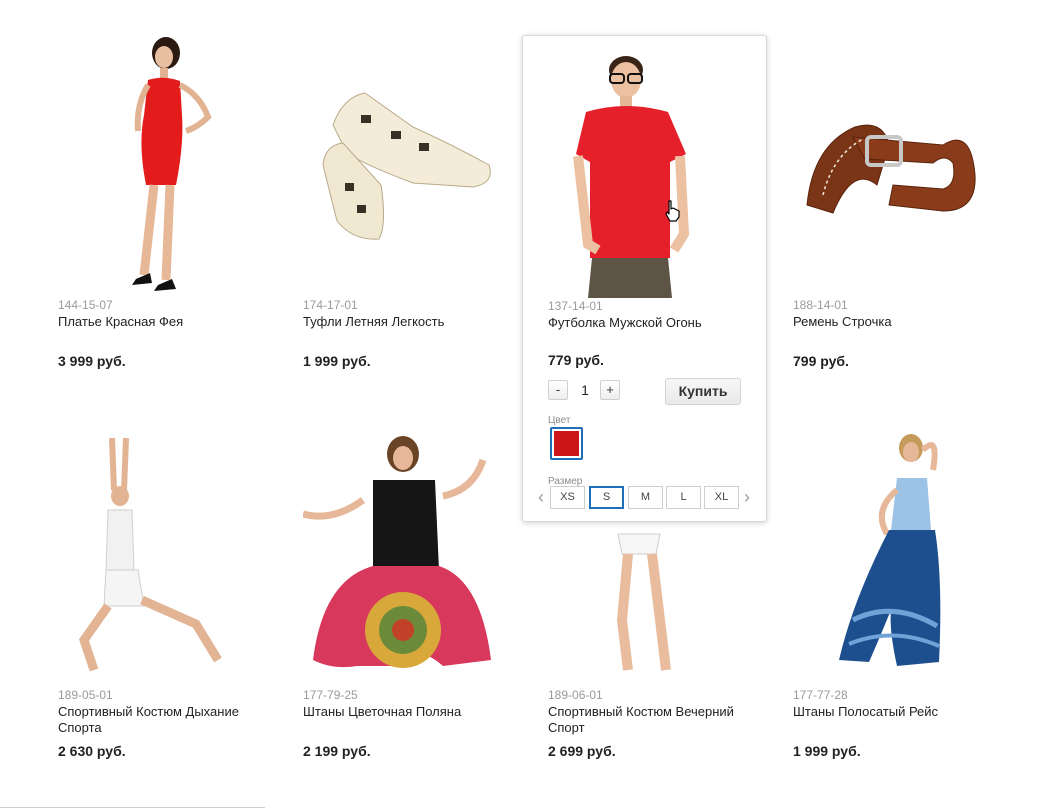  Describe the element at coordinates (575, 306) in the screenshot. I see `product-sku: 137-14-01` at that location.